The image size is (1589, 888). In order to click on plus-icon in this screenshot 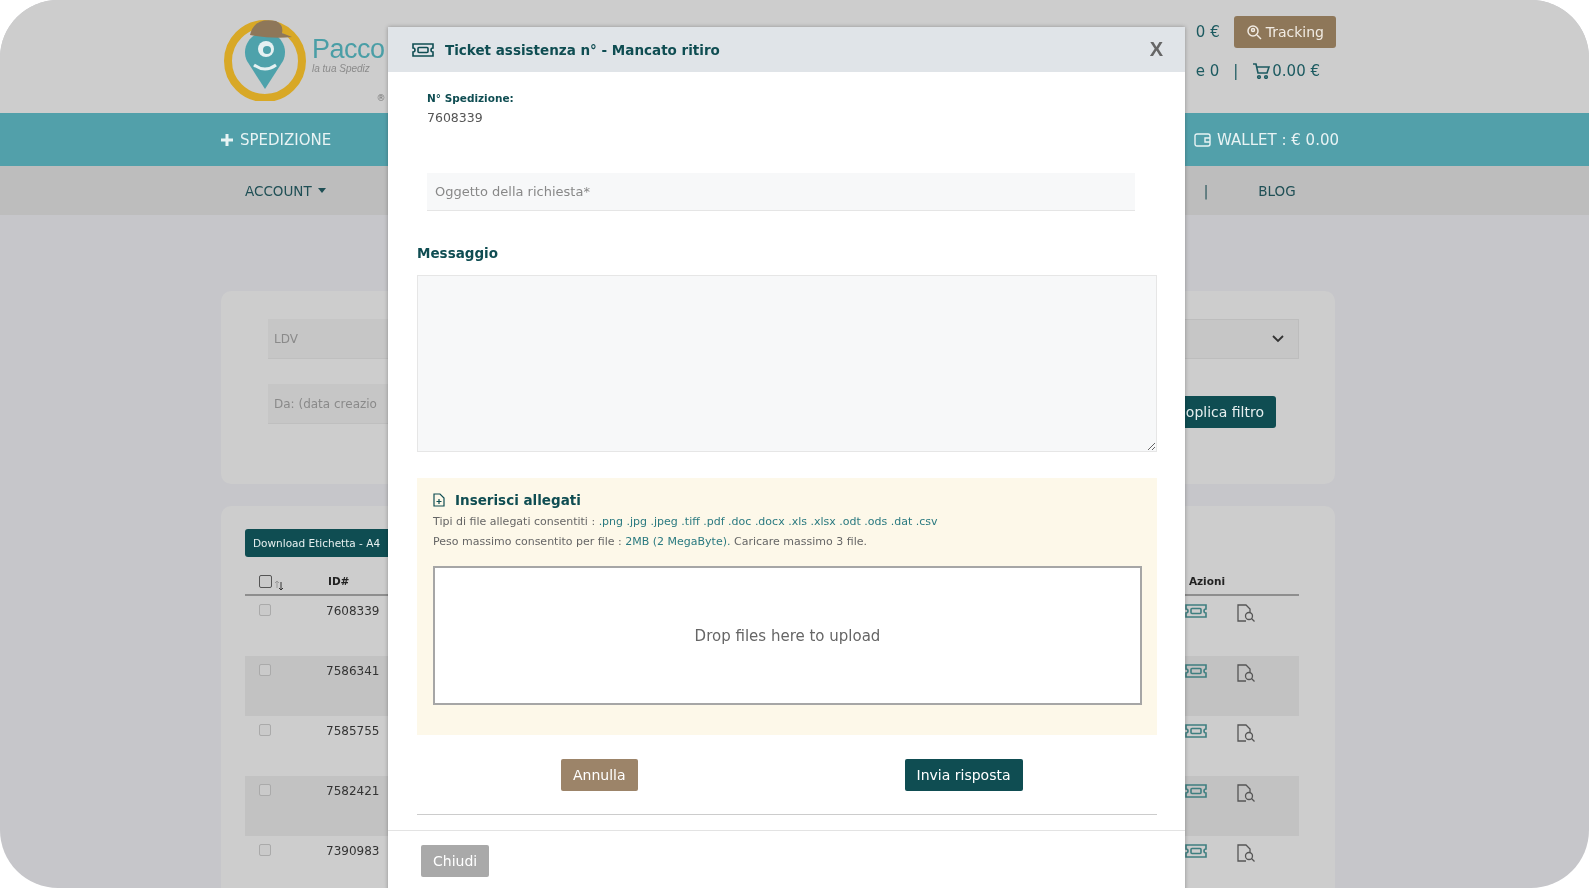, I will do `click(227, 139)`.